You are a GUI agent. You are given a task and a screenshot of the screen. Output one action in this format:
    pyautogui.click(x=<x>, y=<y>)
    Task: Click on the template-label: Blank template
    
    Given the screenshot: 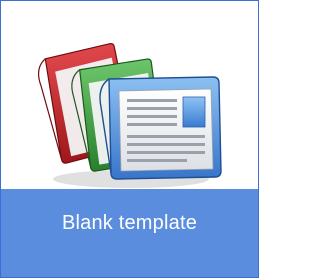 What is the action you would take?
    pyautogui.click(x=129, y=223)
    